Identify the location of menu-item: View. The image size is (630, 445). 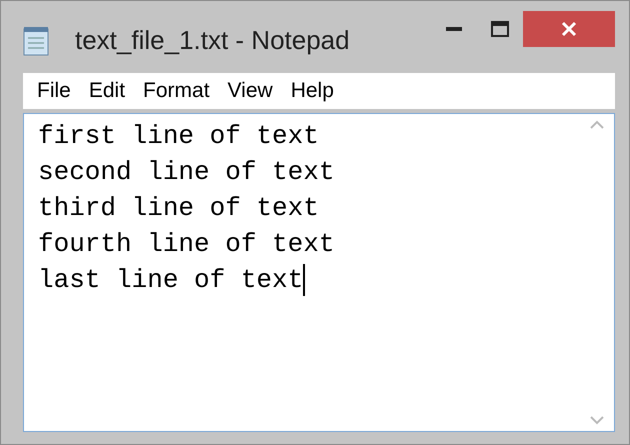
(250, 91).